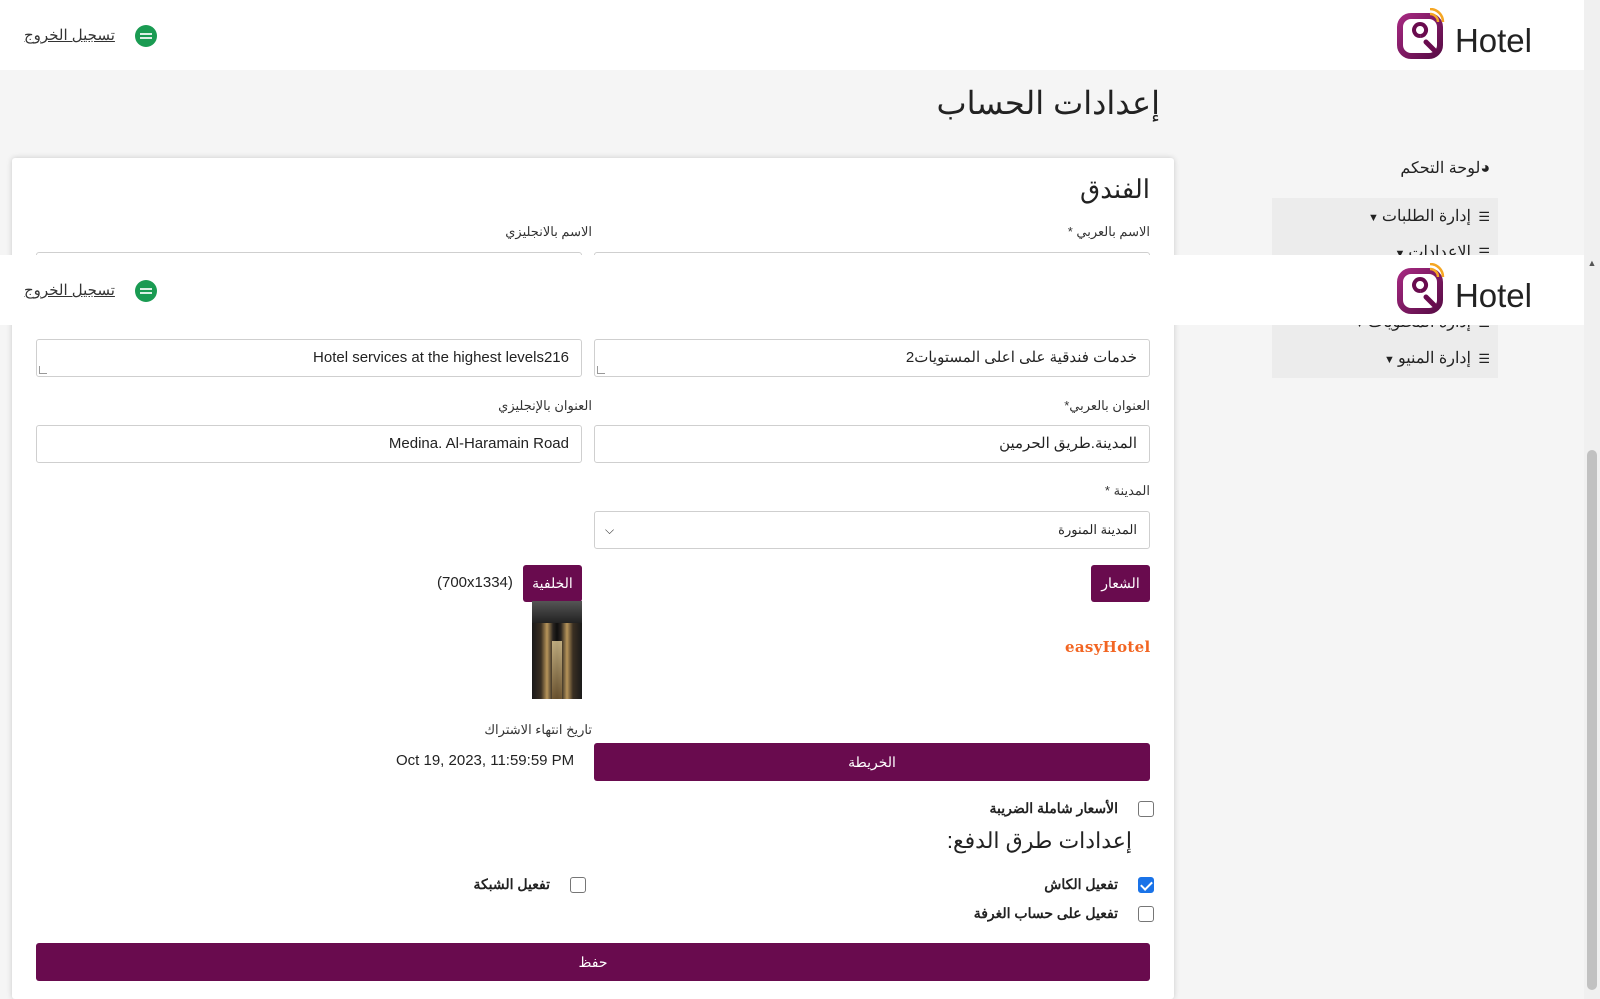 This screenshot has width=1600, height=999. Describe the element at coordinates (1108, 231) in the screenshot. I see `name-ar-label: الاسم بالعربي *` at that location.